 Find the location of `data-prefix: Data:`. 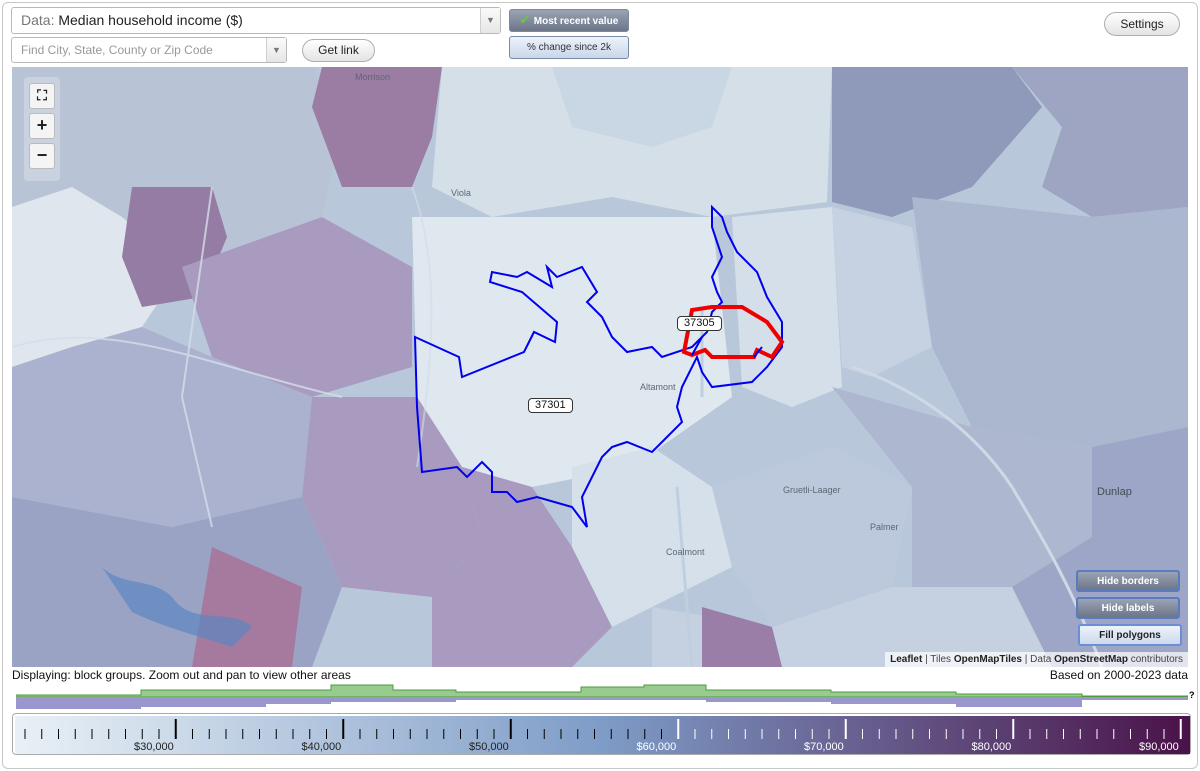

data-prefix: Data: is located at coordinates (38, 20).